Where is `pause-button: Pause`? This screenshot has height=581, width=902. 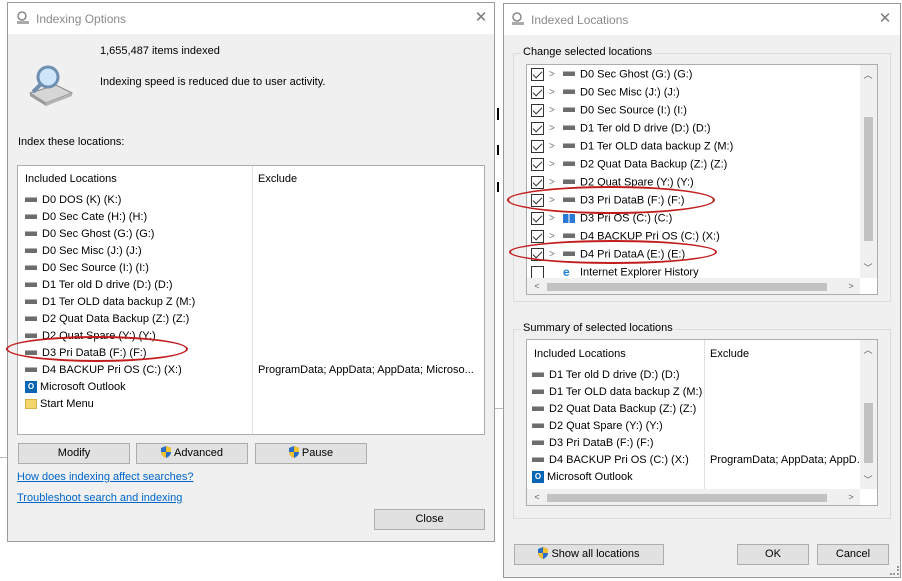
pause-button: Pause is located at coordinates (311, 453).